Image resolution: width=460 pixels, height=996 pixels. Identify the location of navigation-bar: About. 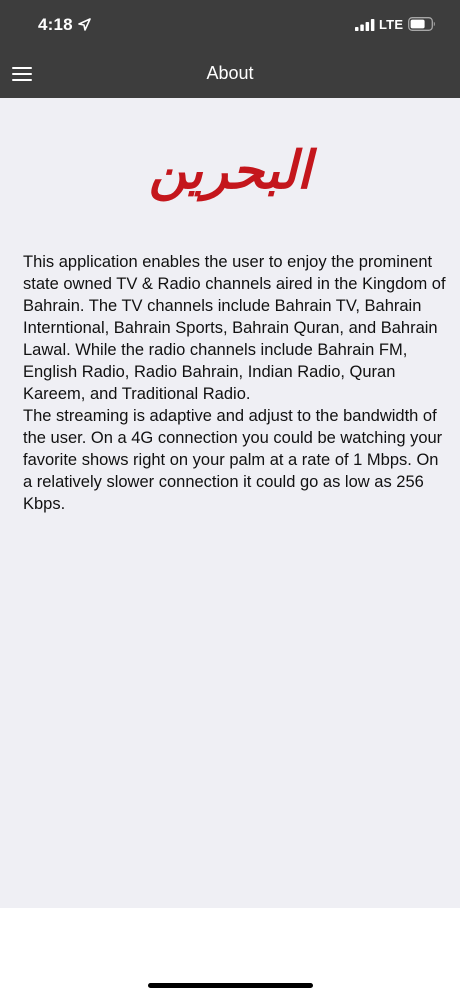
(230, 74).